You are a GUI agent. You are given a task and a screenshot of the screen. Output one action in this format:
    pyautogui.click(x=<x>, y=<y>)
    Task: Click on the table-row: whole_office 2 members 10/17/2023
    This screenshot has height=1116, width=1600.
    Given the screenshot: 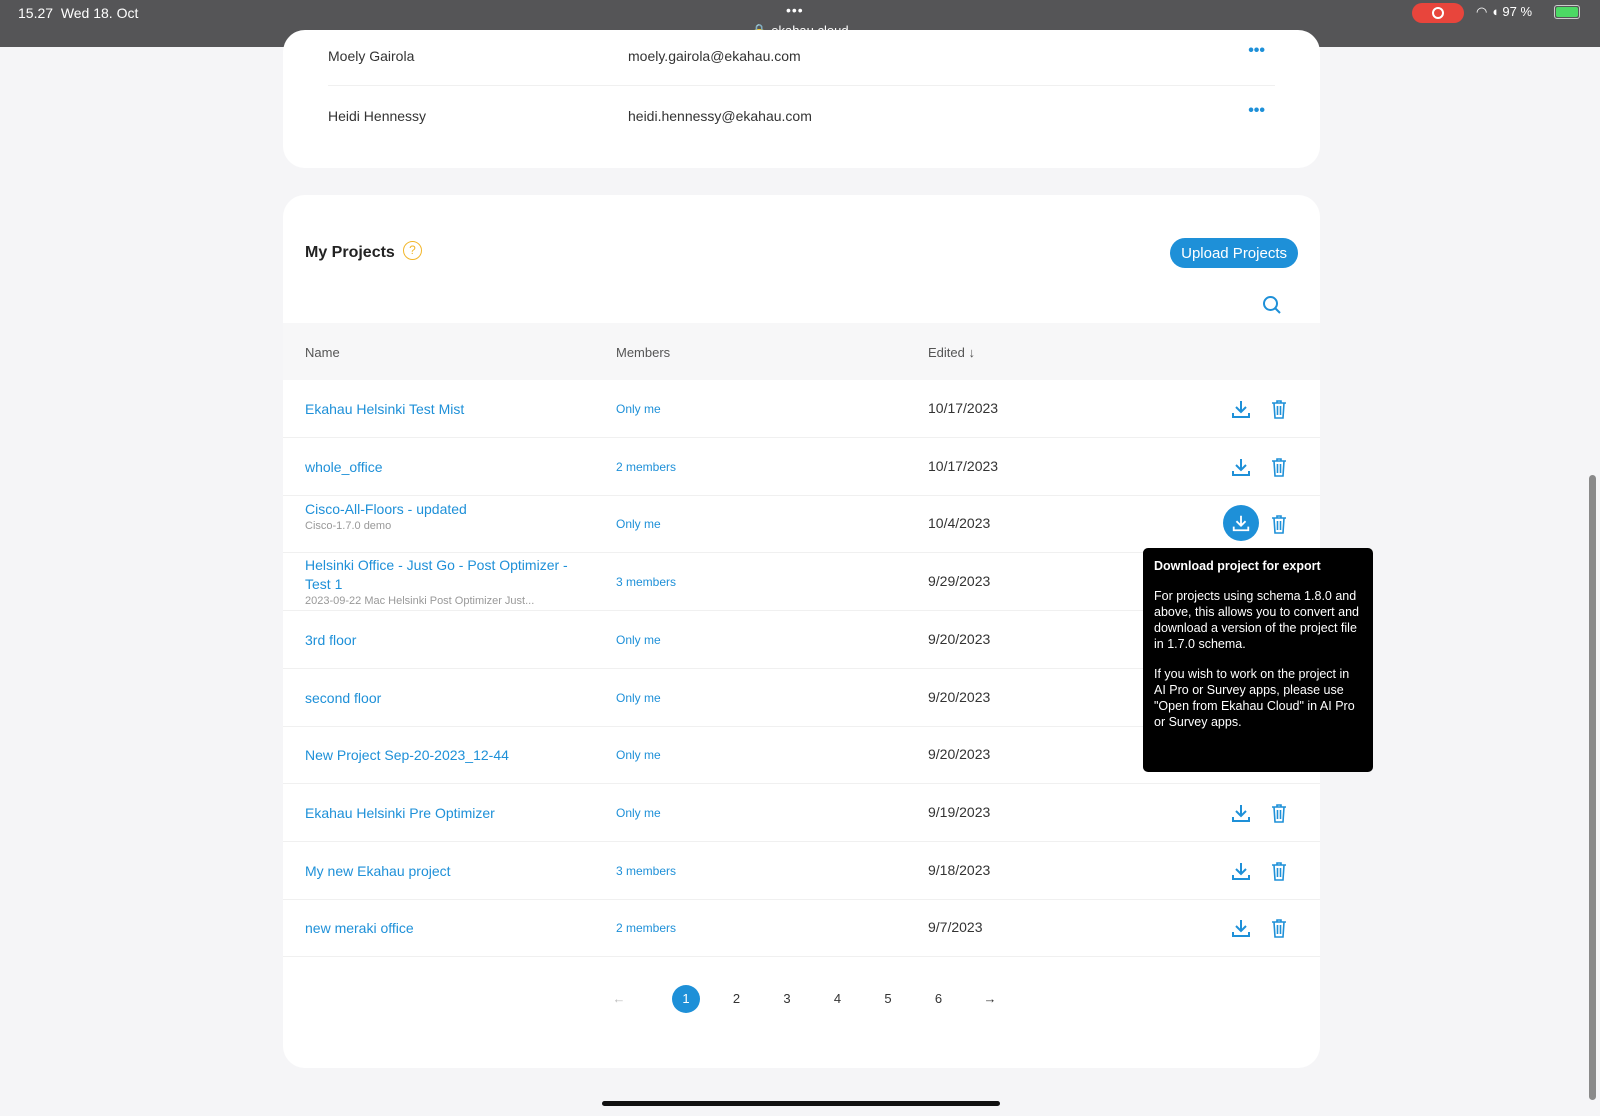 What is the action you would take?
    pyautogui.click(x=801, y=467)
    